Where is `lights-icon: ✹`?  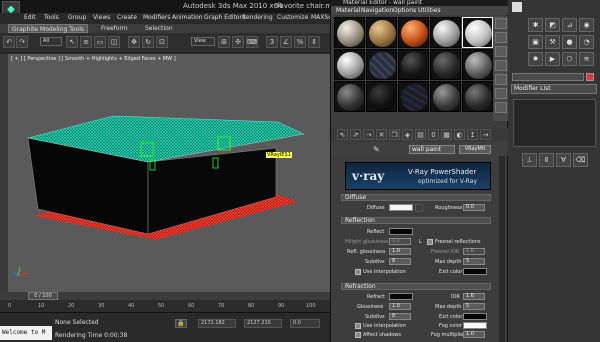
lights-icon: ✹ is located at coordinates (535, 59).